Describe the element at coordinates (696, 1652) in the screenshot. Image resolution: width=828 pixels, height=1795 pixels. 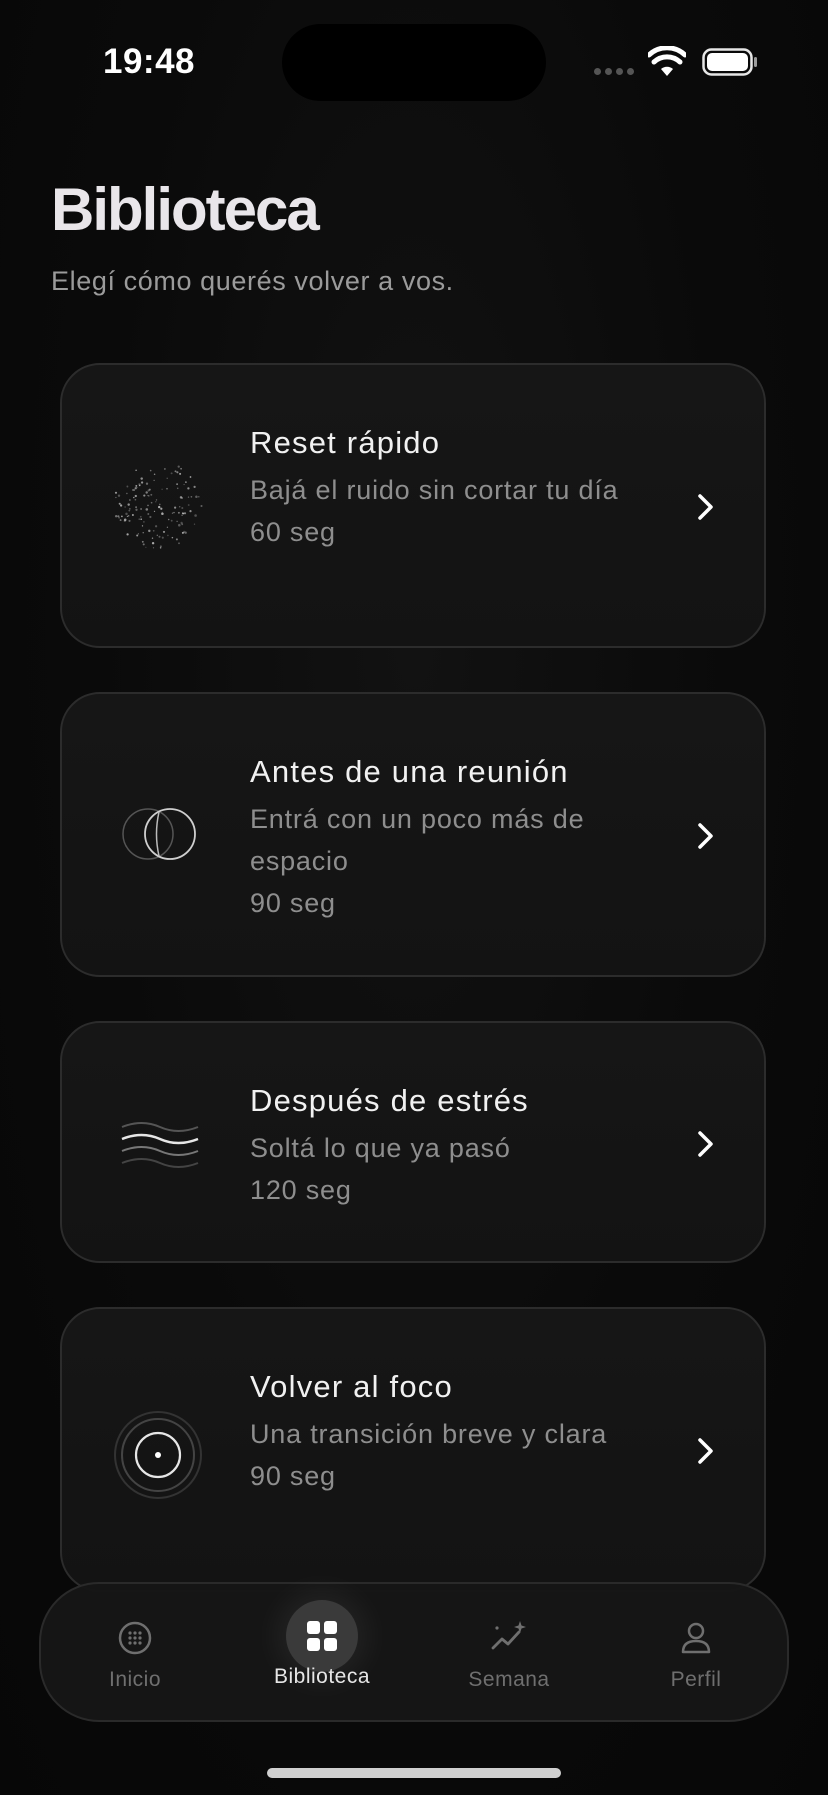
I see `tab-perfil: Perfil` at that location.